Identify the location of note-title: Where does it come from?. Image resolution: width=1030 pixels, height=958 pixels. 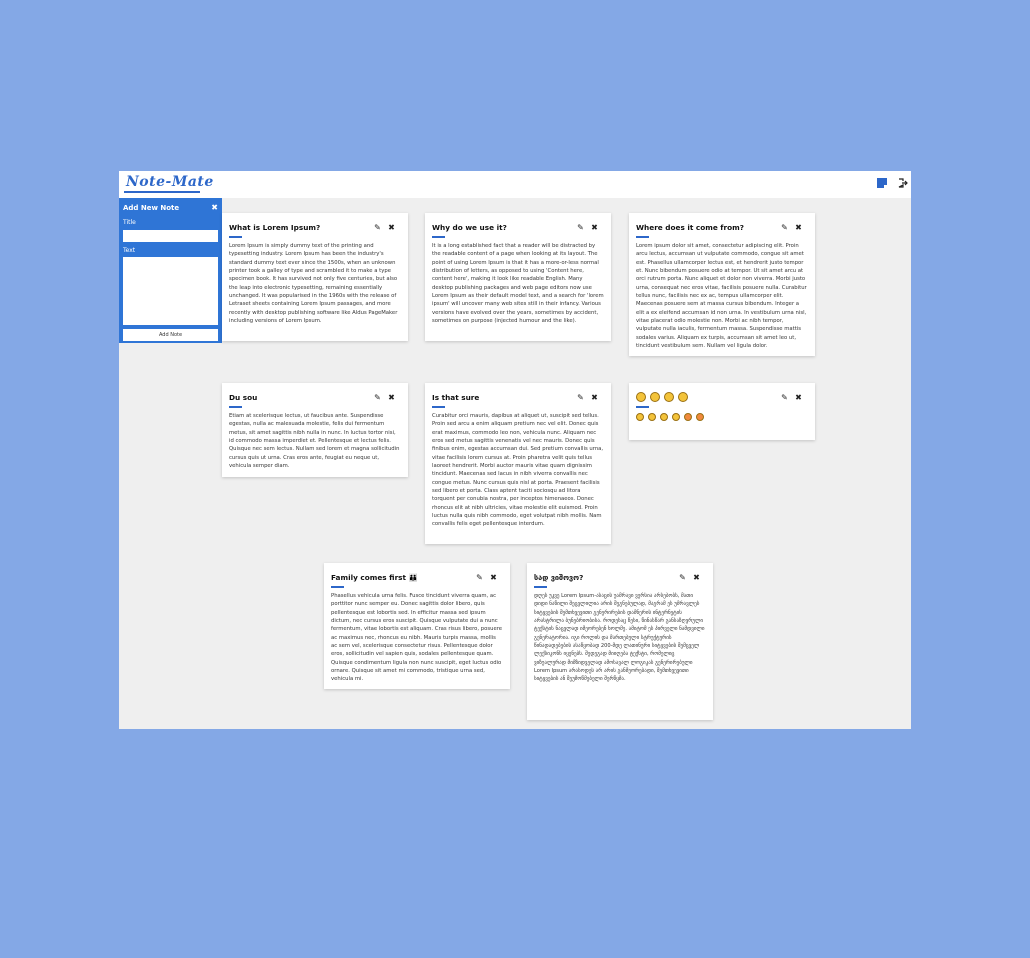
(690, 227).